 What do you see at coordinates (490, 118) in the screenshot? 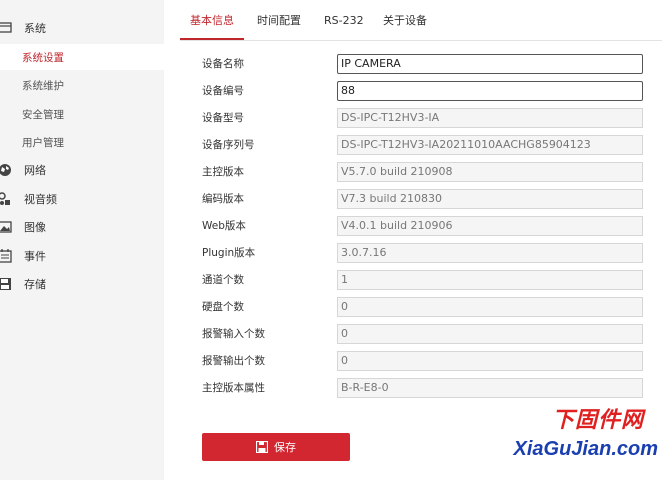
I see `device-model-field: DS-IPC-T12HV3-IA` at bounding box center [490, 118].